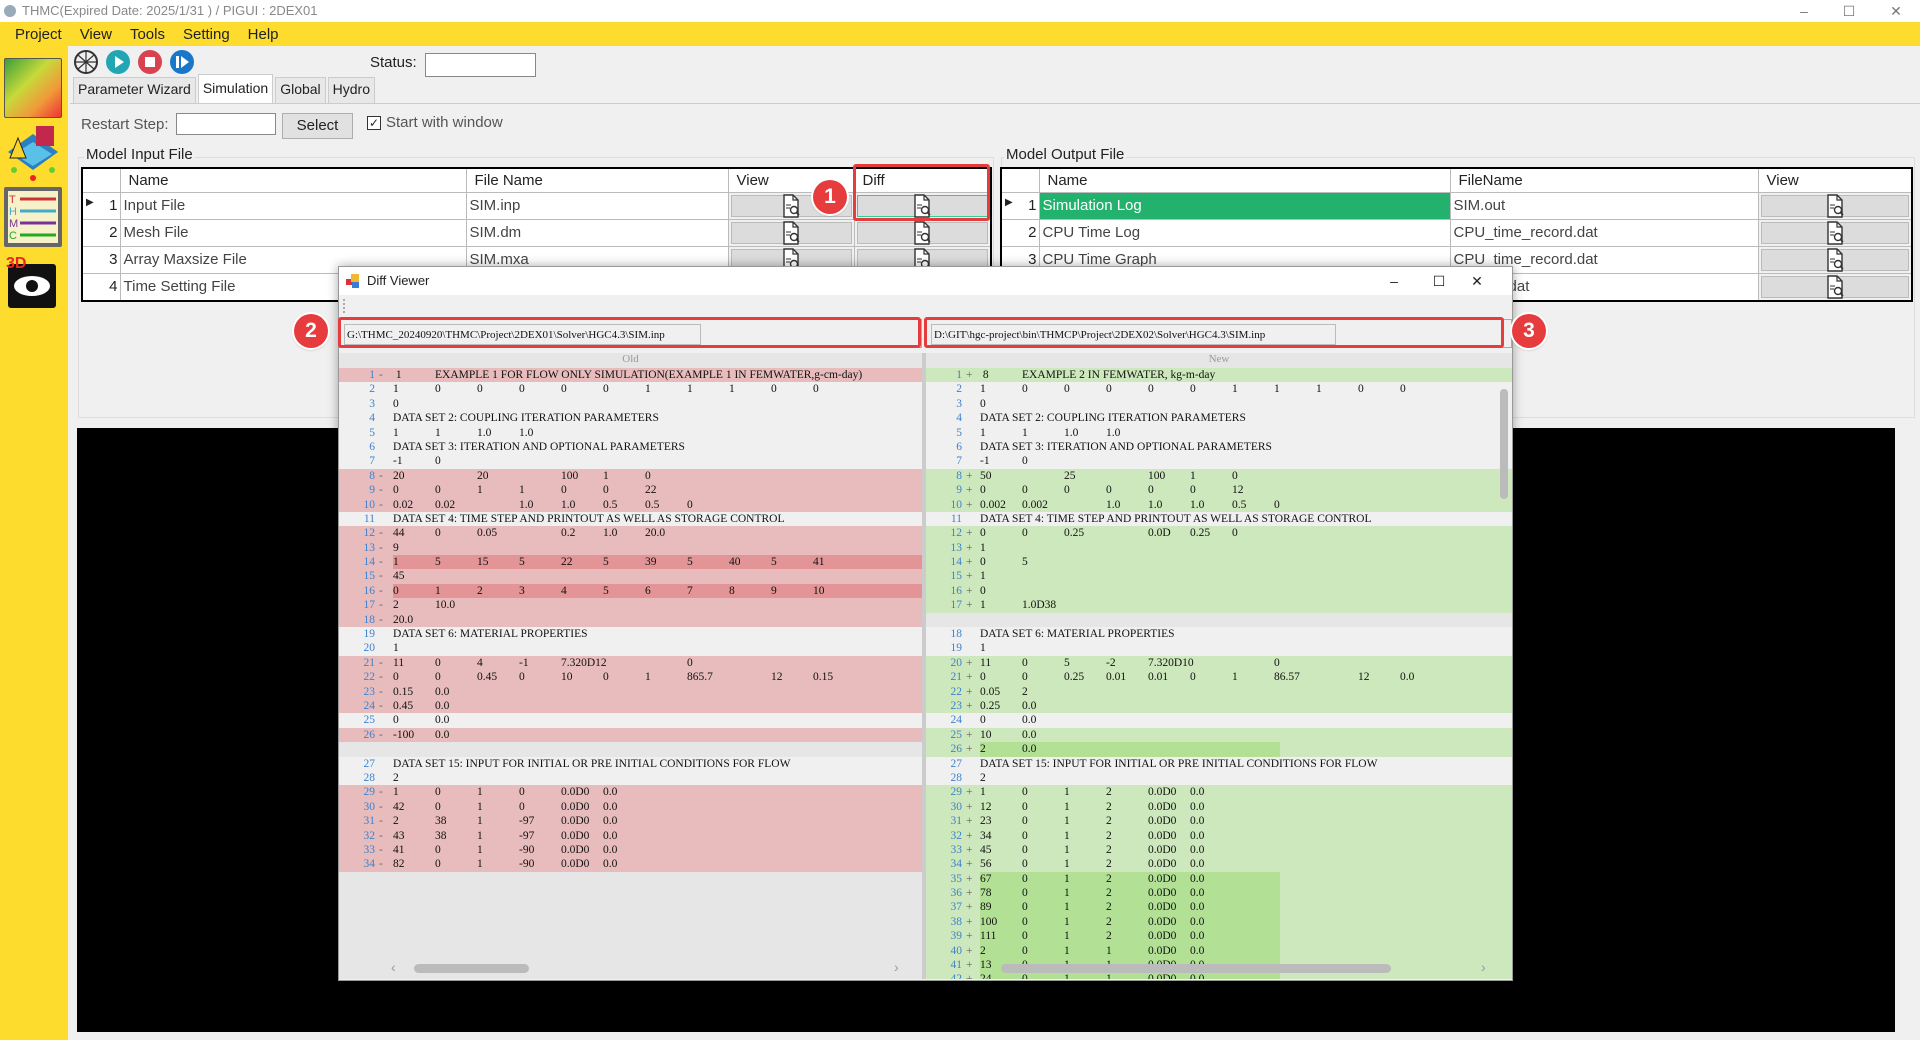  What do you see at coordinates (956, 590) in the screenshot?
I see `line-number: 16` at bounding box center [956, 590].